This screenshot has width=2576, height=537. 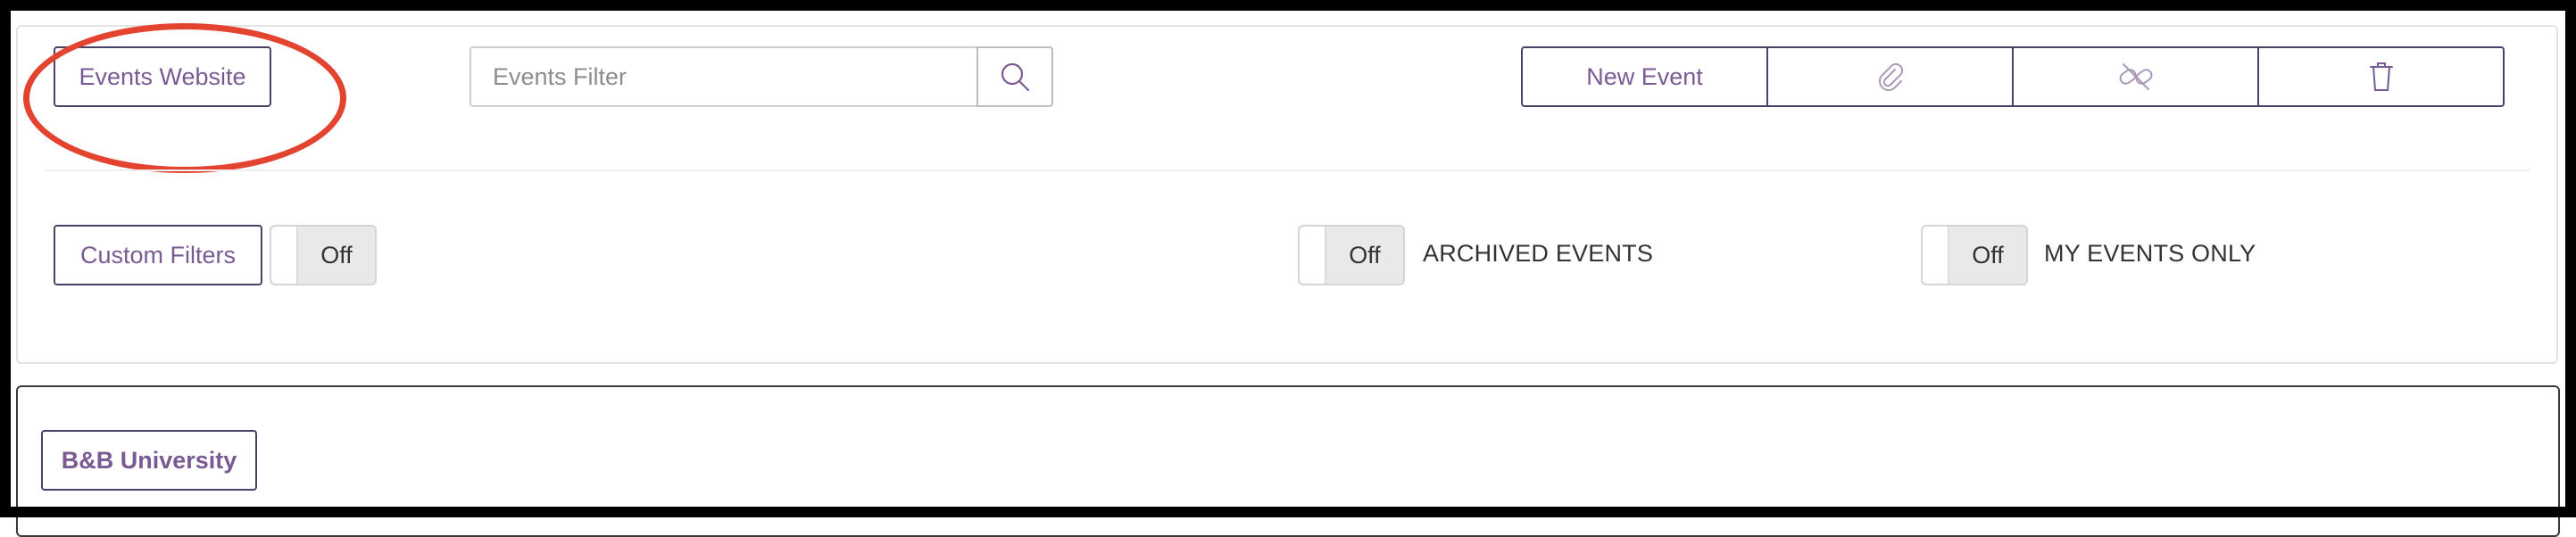 I want to click on events-website-button: Events Website, so click(x=163, y=77).